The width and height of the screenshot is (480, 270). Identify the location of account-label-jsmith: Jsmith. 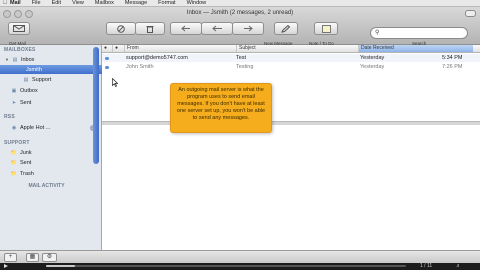
(34, 69).